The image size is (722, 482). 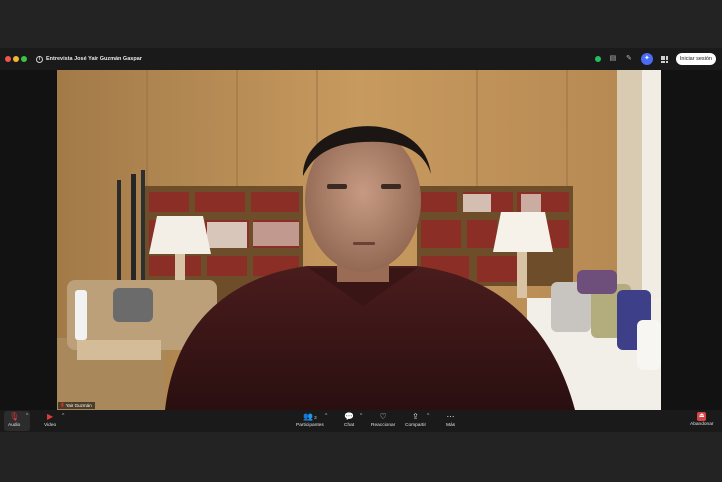 I want to click on share-button: ⇪ Compartir, so click(x=415, y=421).